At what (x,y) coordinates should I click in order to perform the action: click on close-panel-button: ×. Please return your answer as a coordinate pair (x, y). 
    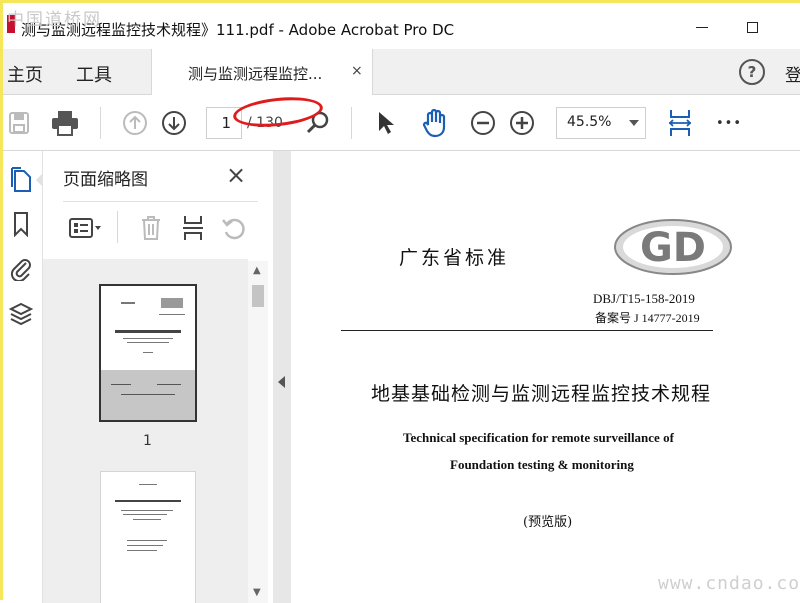
    Looking at the image, I should click on (236, 175).